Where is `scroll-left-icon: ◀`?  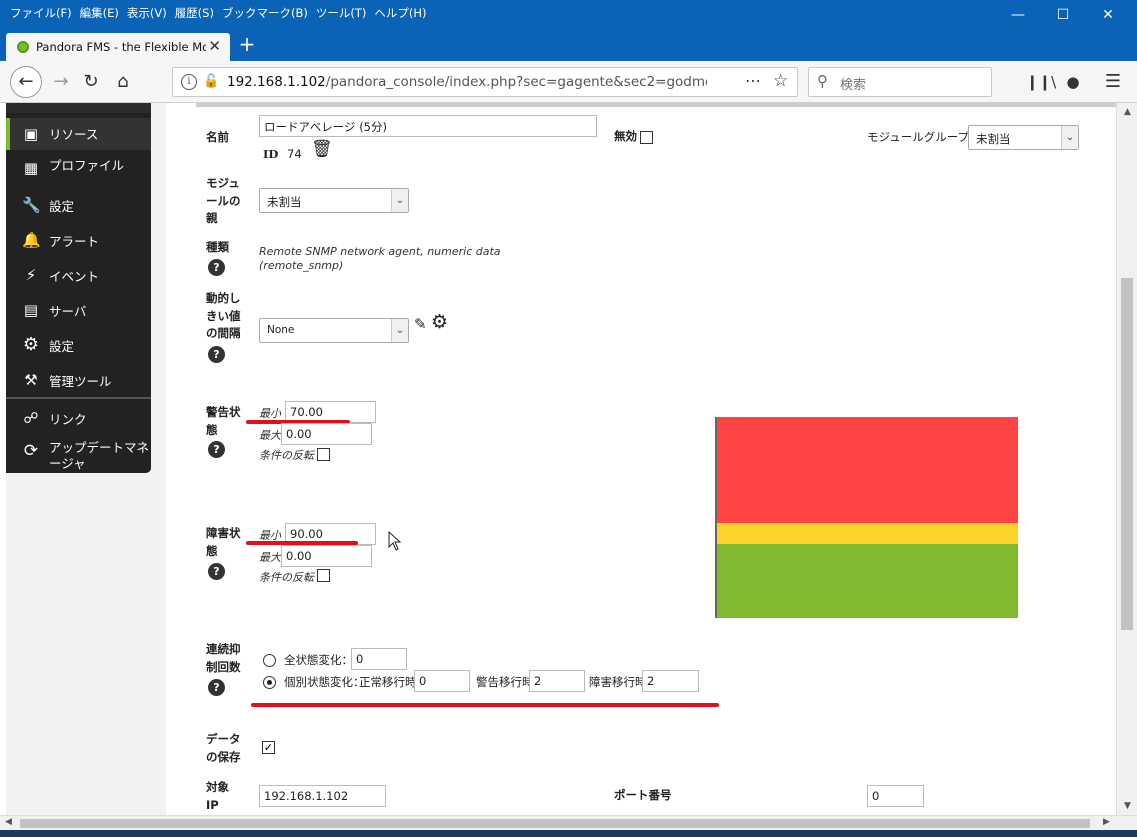
scroll-left-icon: ◀ is located at coordinates (8, 822).